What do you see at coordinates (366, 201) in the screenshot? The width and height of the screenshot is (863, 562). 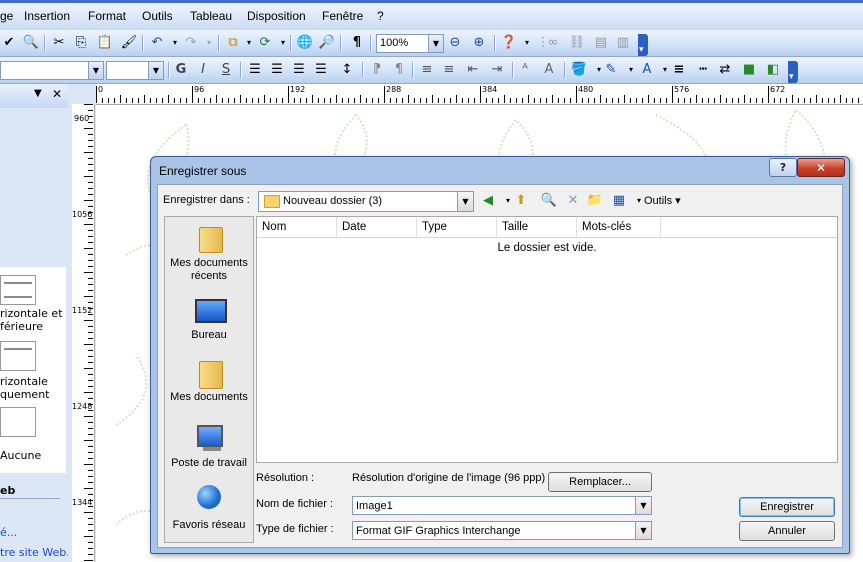 I see `lookin-combo: Nouveau dossier (3) ▼` at bounding box center [366, 201].